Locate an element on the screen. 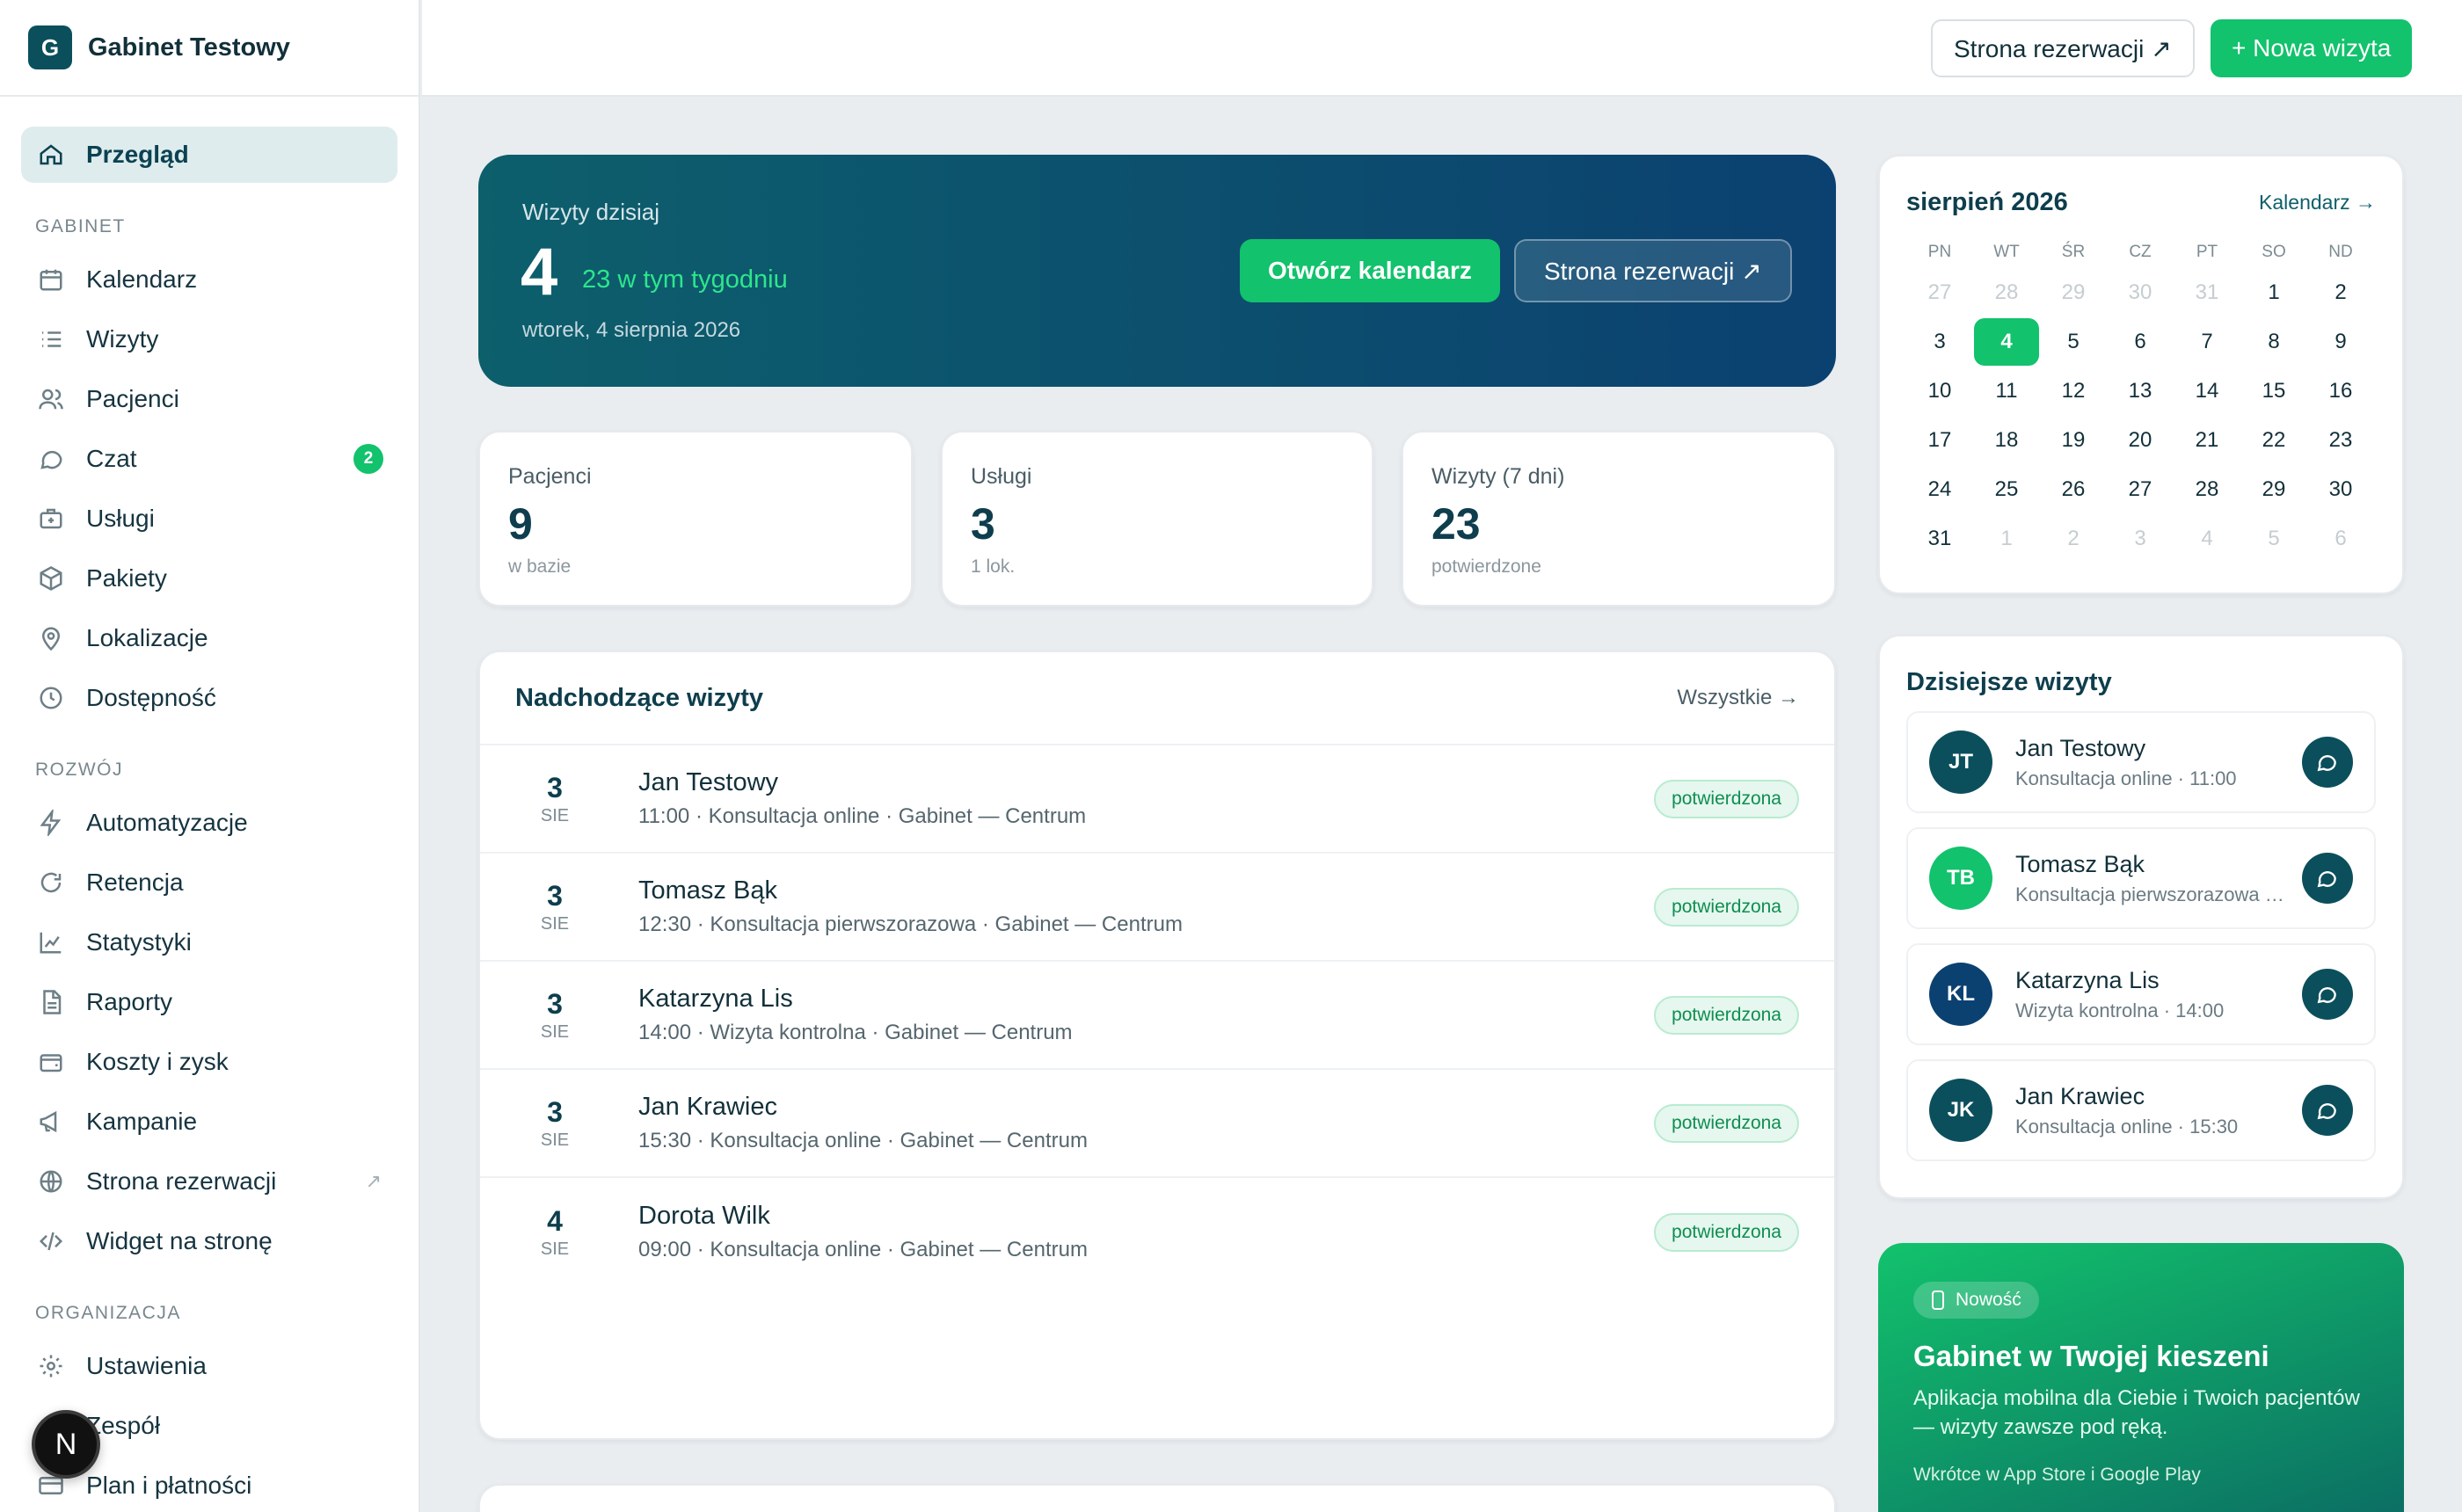 The height and width of the screenshot is (1512, 2462). sidebar-item-bolt: Automatyzacje is located at coordinates (209, 823).